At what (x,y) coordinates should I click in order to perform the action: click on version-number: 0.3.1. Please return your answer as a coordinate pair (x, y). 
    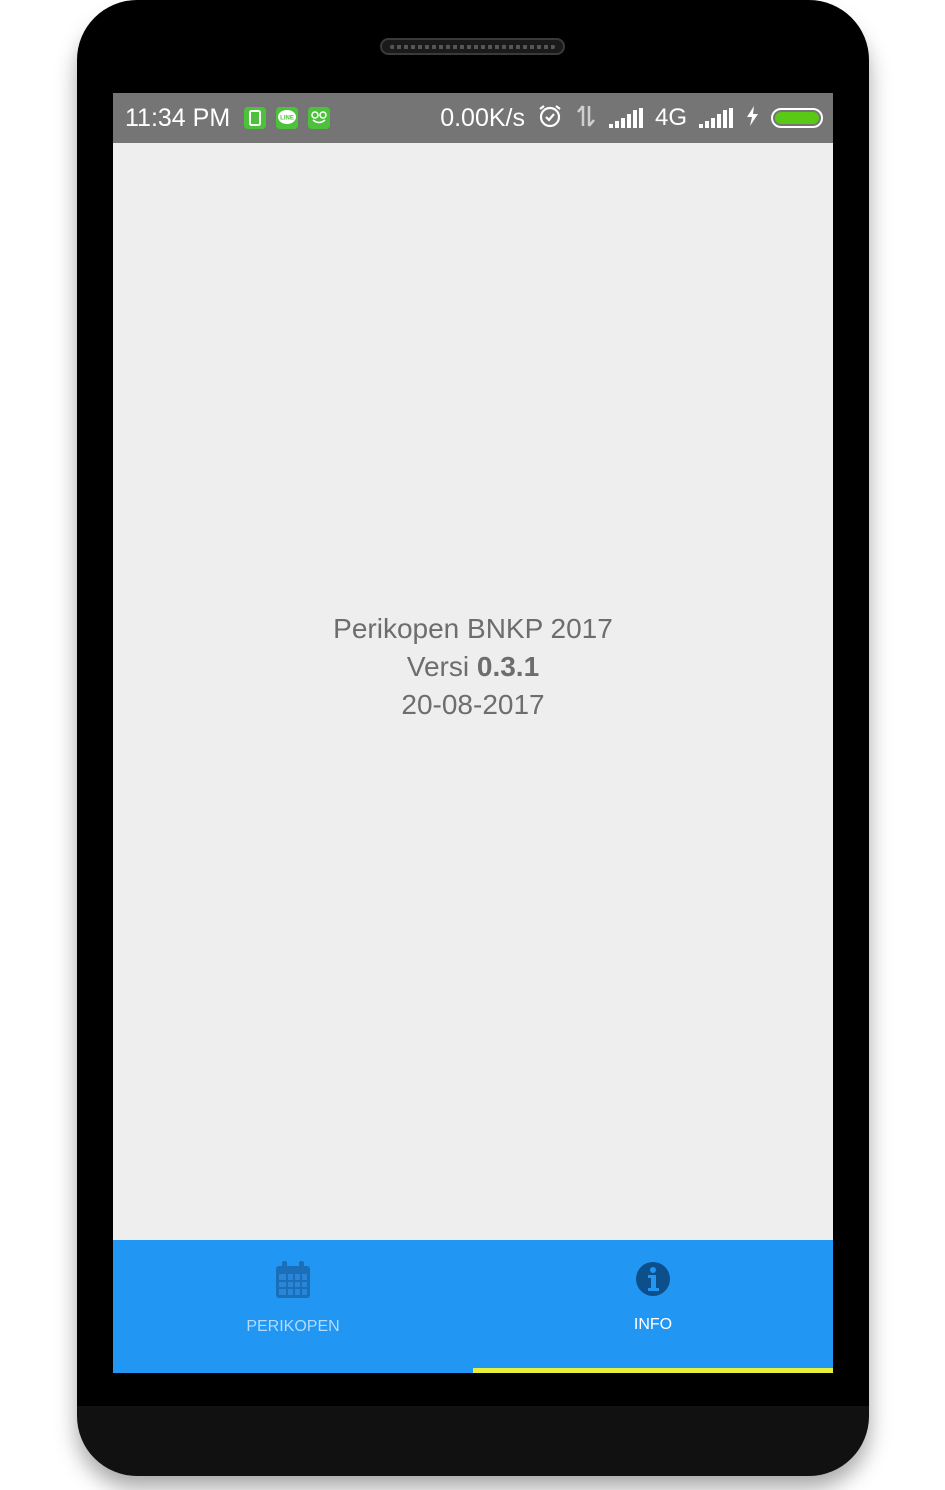
    Looking at the image, I should click on (508, 666).